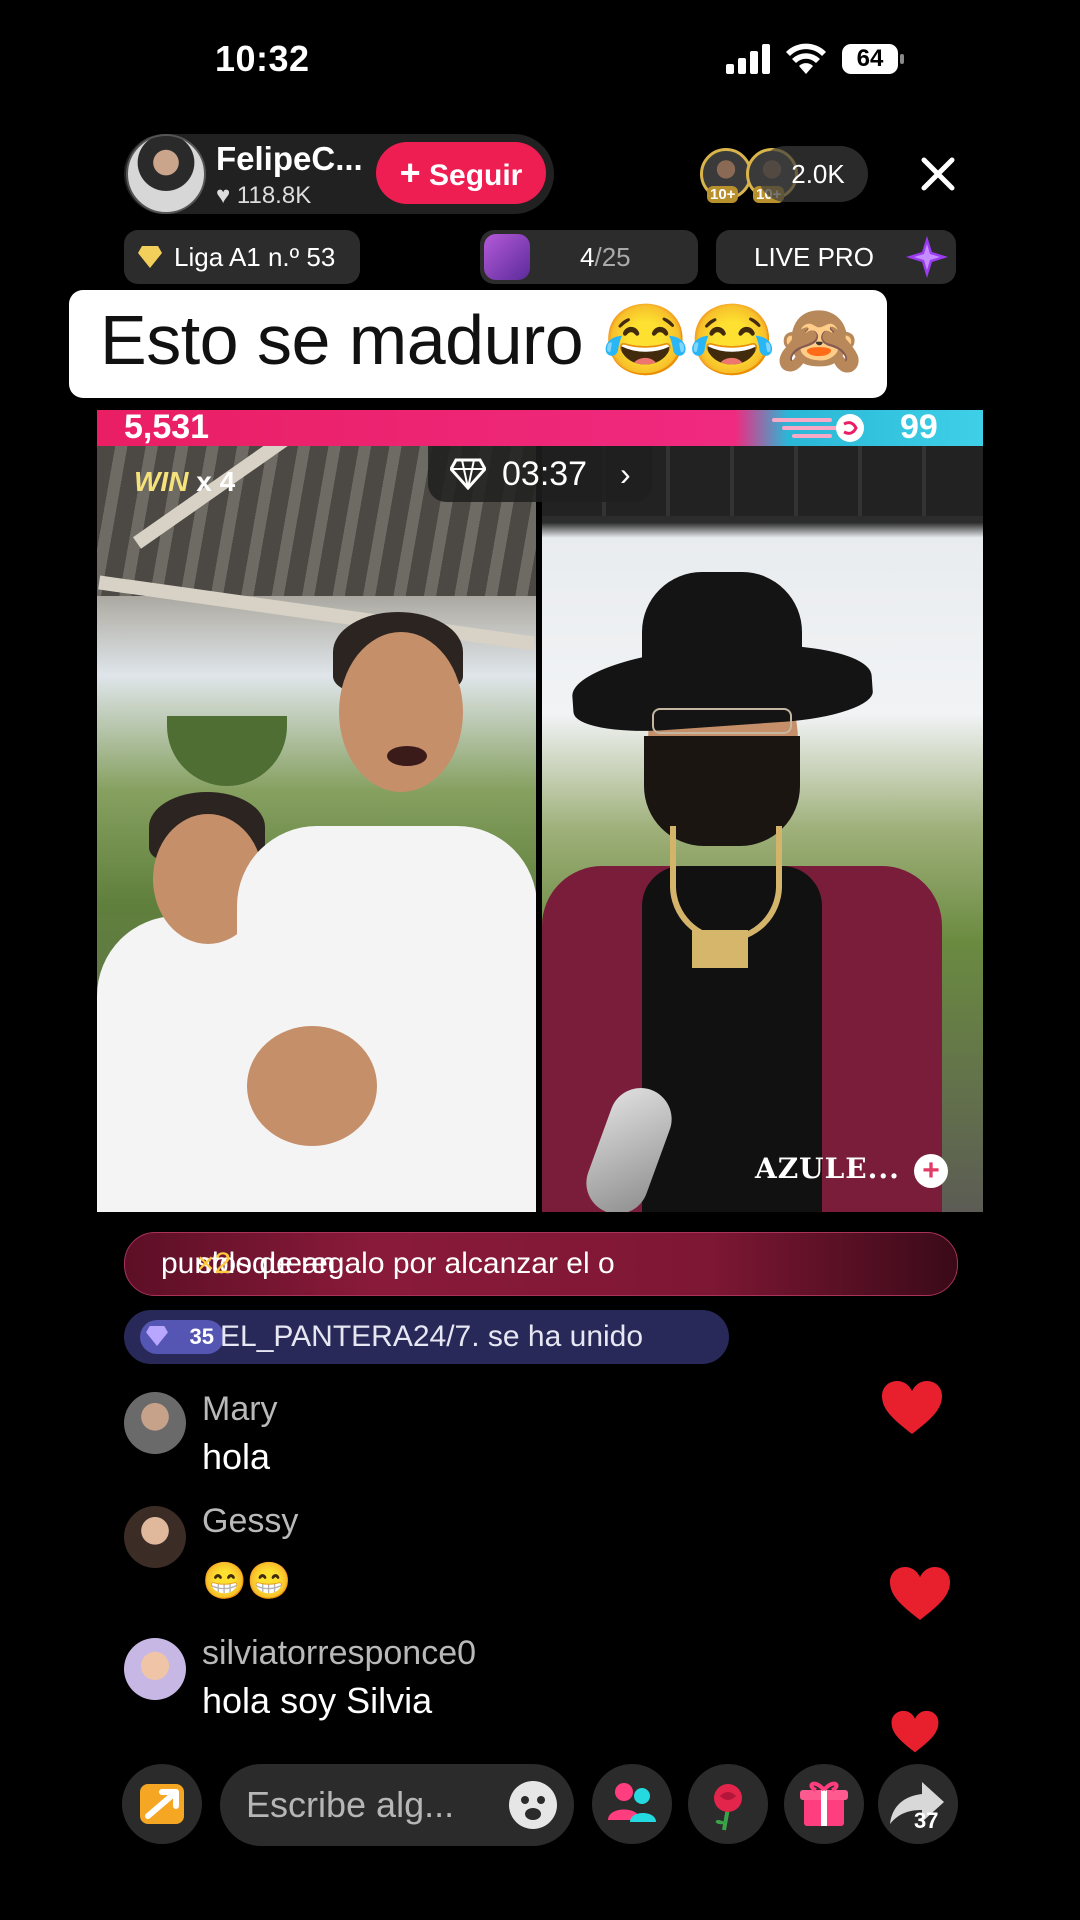 Image resolution: width=1080 pixels, height=1920 pixels. I want to click on signal-icon, so click(748, 59).